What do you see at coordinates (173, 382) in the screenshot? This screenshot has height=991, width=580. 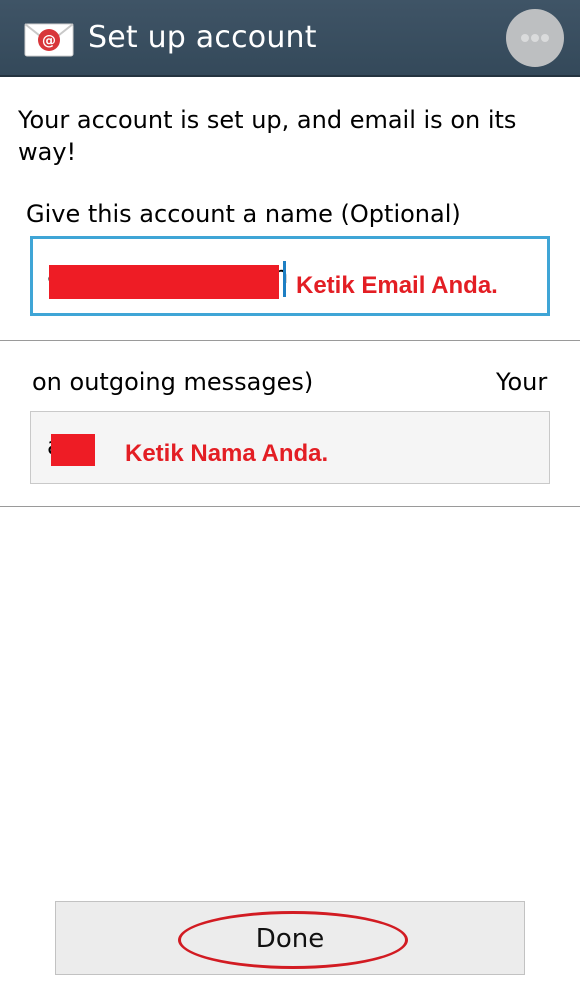 I see `your-name-label-fragment: on outgoing messages)` at bounding box center [173, 382].